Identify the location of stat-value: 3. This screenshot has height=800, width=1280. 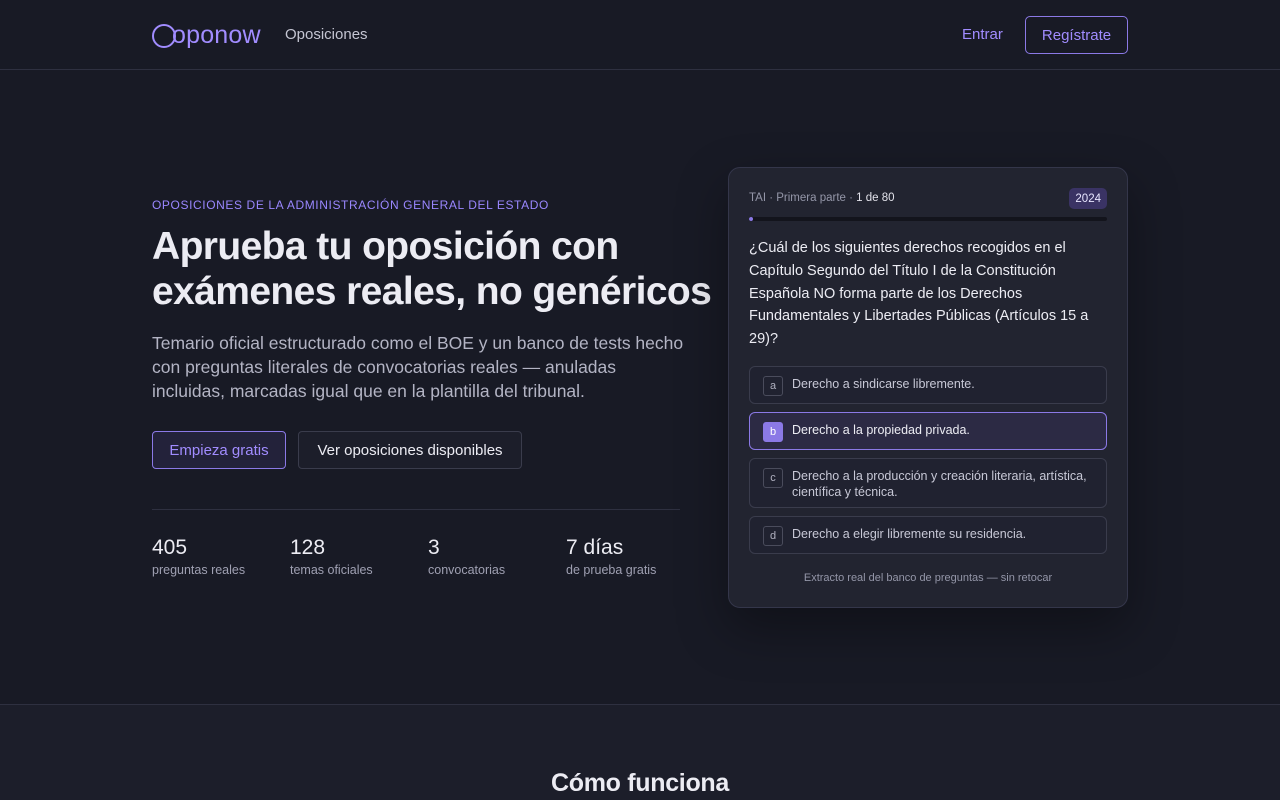
(434, 547).